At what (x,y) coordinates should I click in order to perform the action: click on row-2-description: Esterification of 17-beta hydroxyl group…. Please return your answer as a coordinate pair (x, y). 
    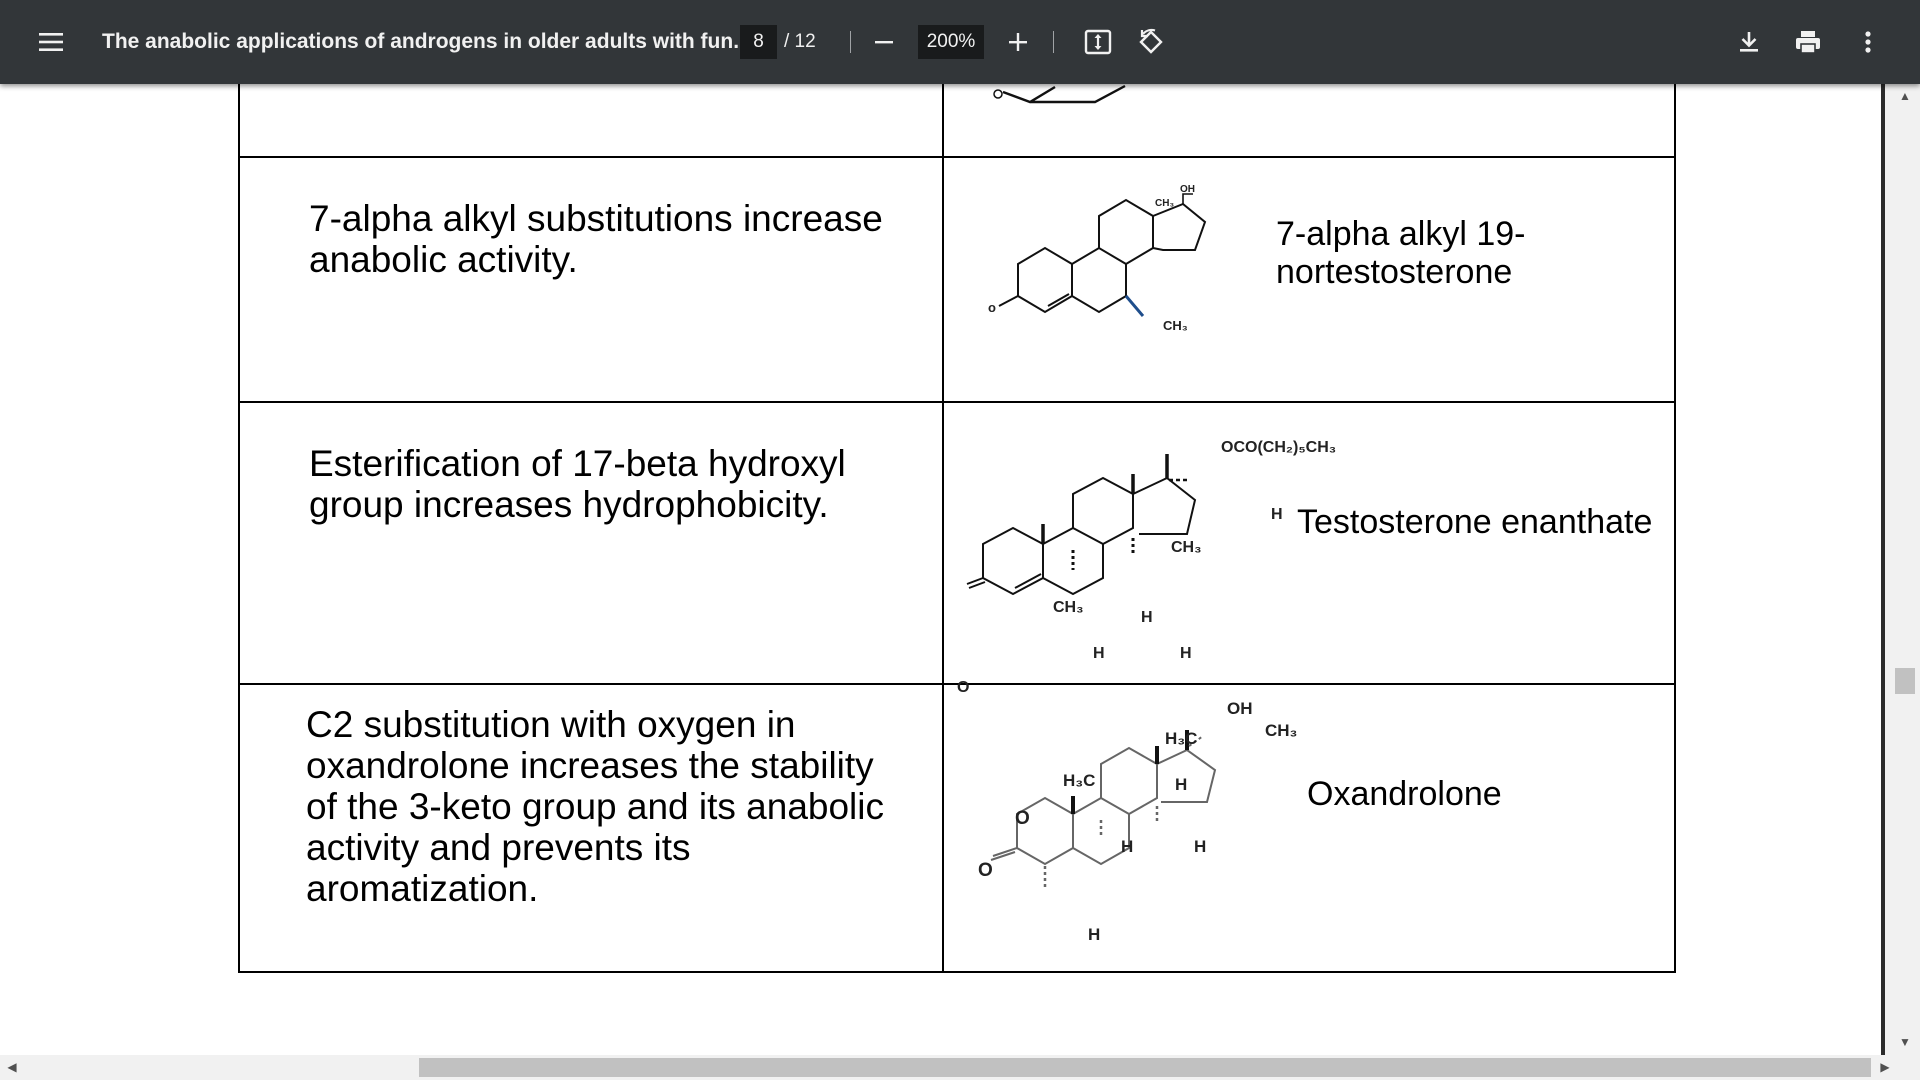
    Looking at the image, I should click on (577, 484).